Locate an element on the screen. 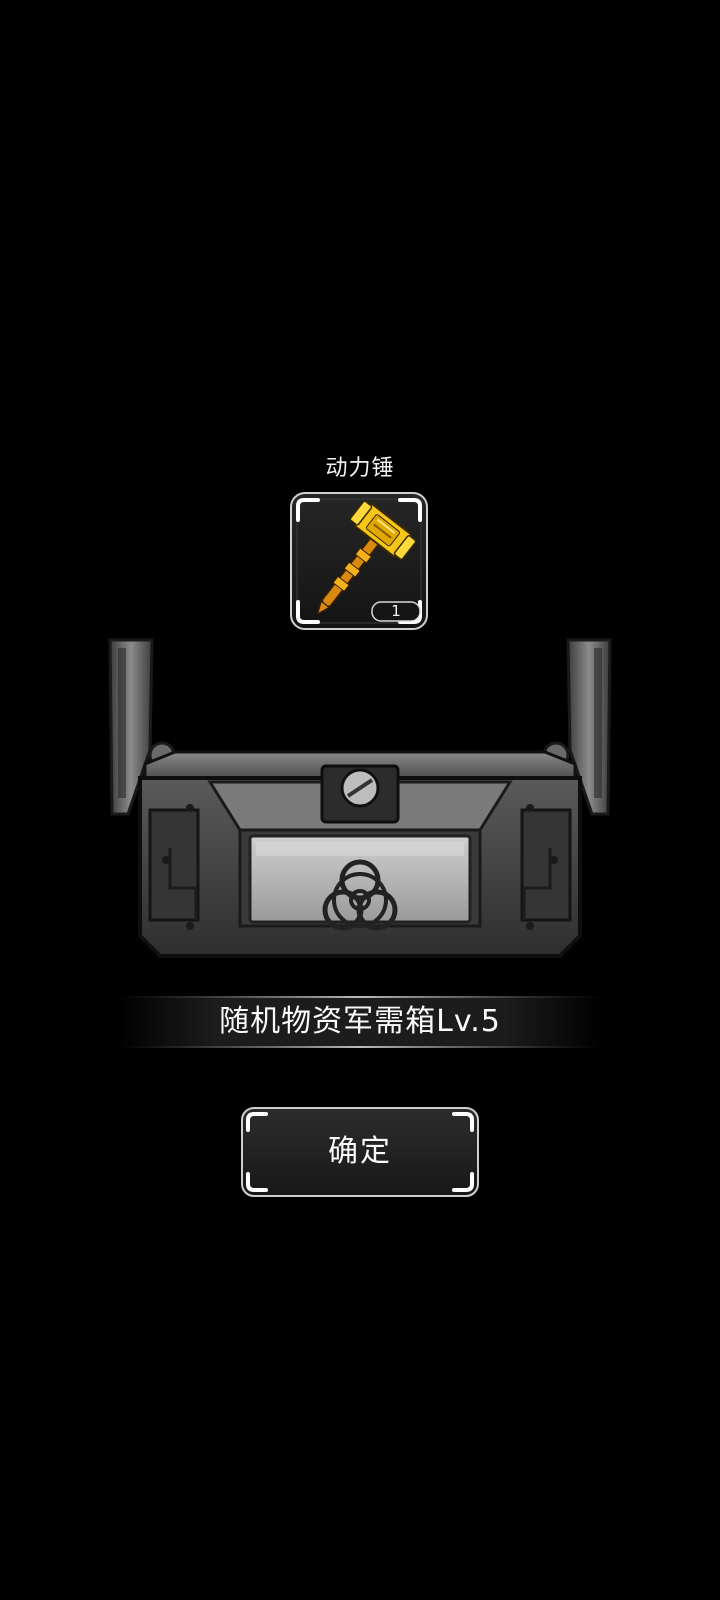  reward-item-card: 1 is located at coordinates (359, 561).